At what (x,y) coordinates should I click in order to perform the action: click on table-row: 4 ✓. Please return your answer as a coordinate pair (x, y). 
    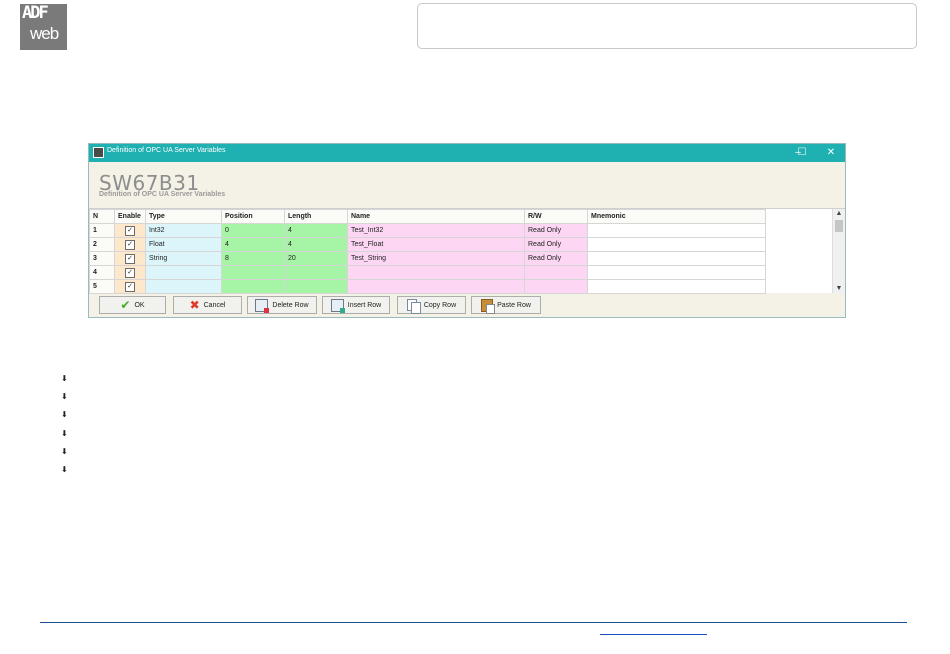
    Looking at the image, I should click on (427, 272).